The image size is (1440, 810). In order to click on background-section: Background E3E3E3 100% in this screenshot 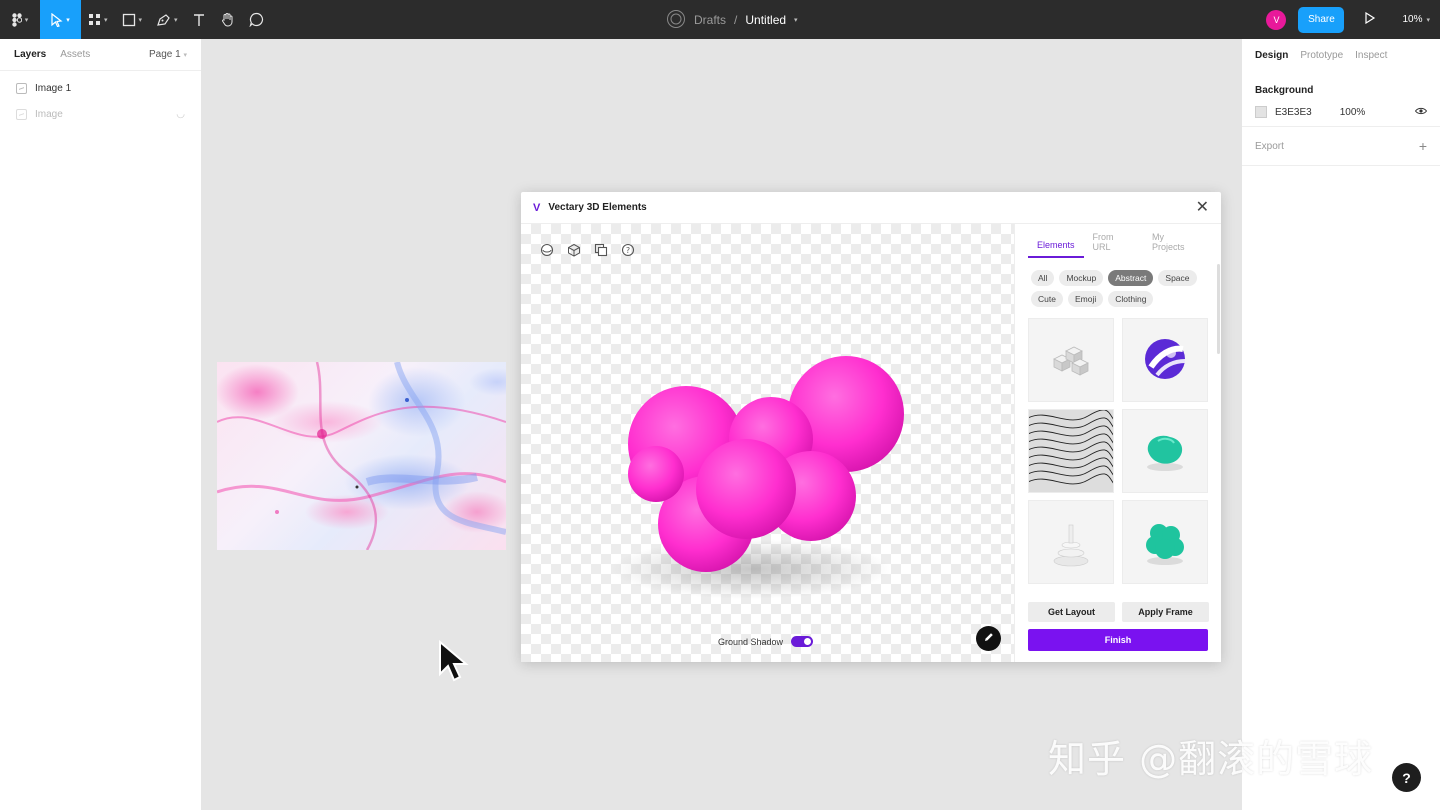, I will do `click(1341, 99)`.